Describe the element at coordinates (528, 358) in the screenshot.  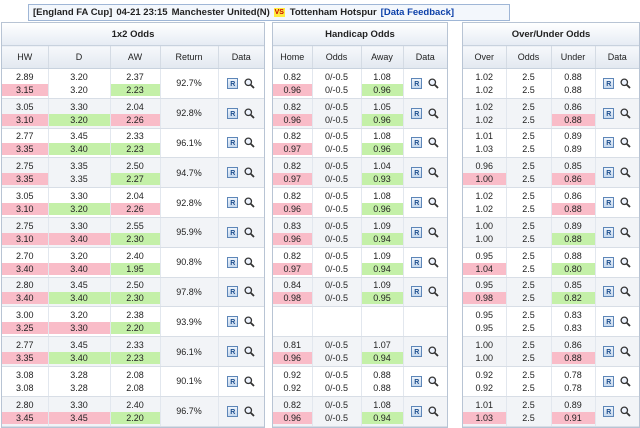
I see `total-line-cell-live: 2.5` at that location.